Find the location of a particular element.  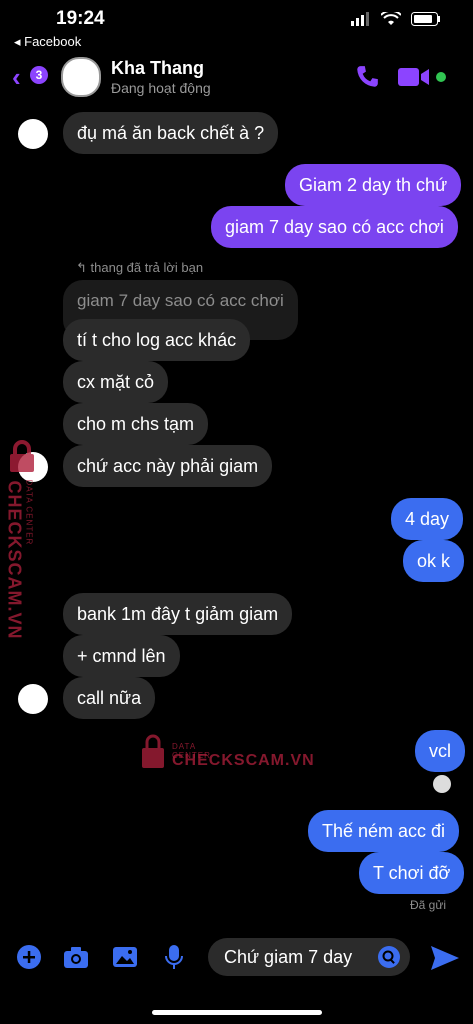

message-in: đụ má ăn back chết à ? is located at coordinates (171, 133).